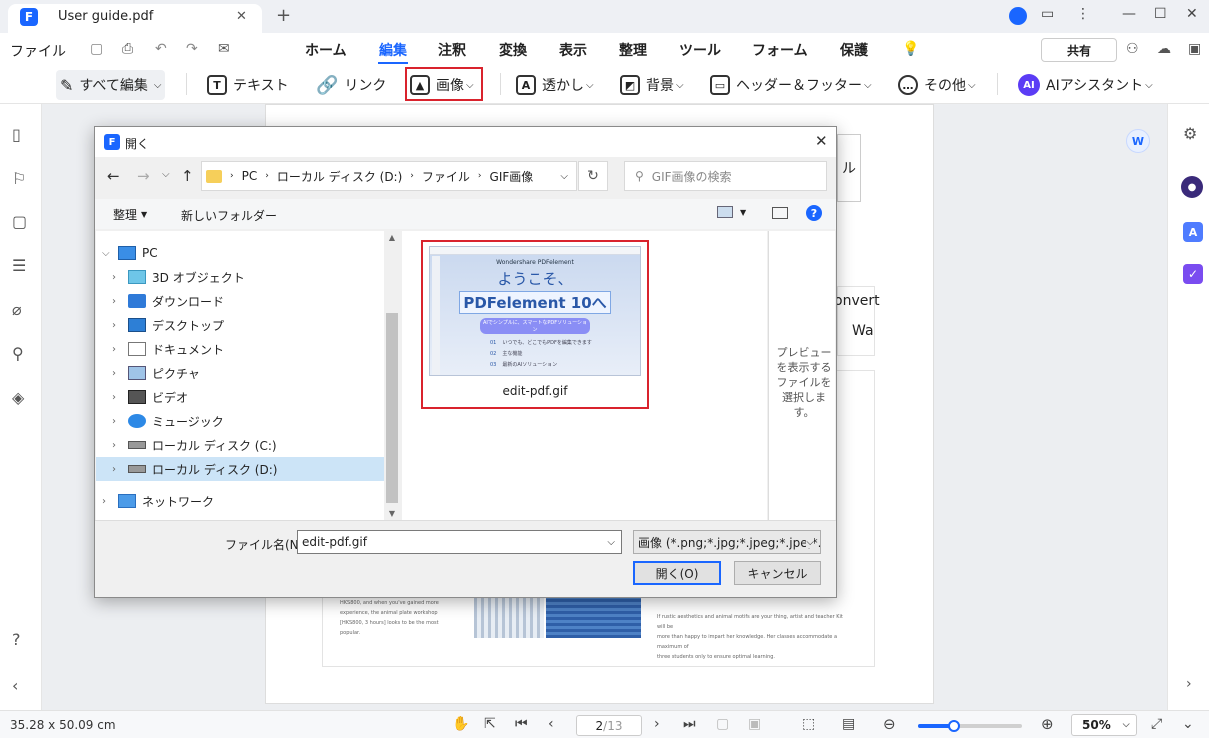 The image size is (1209, 738). What do you see at coordinates (248, 325) in the screenshot?
I see `tree-item: › デスクトップ` at bounding box center [248, 325].